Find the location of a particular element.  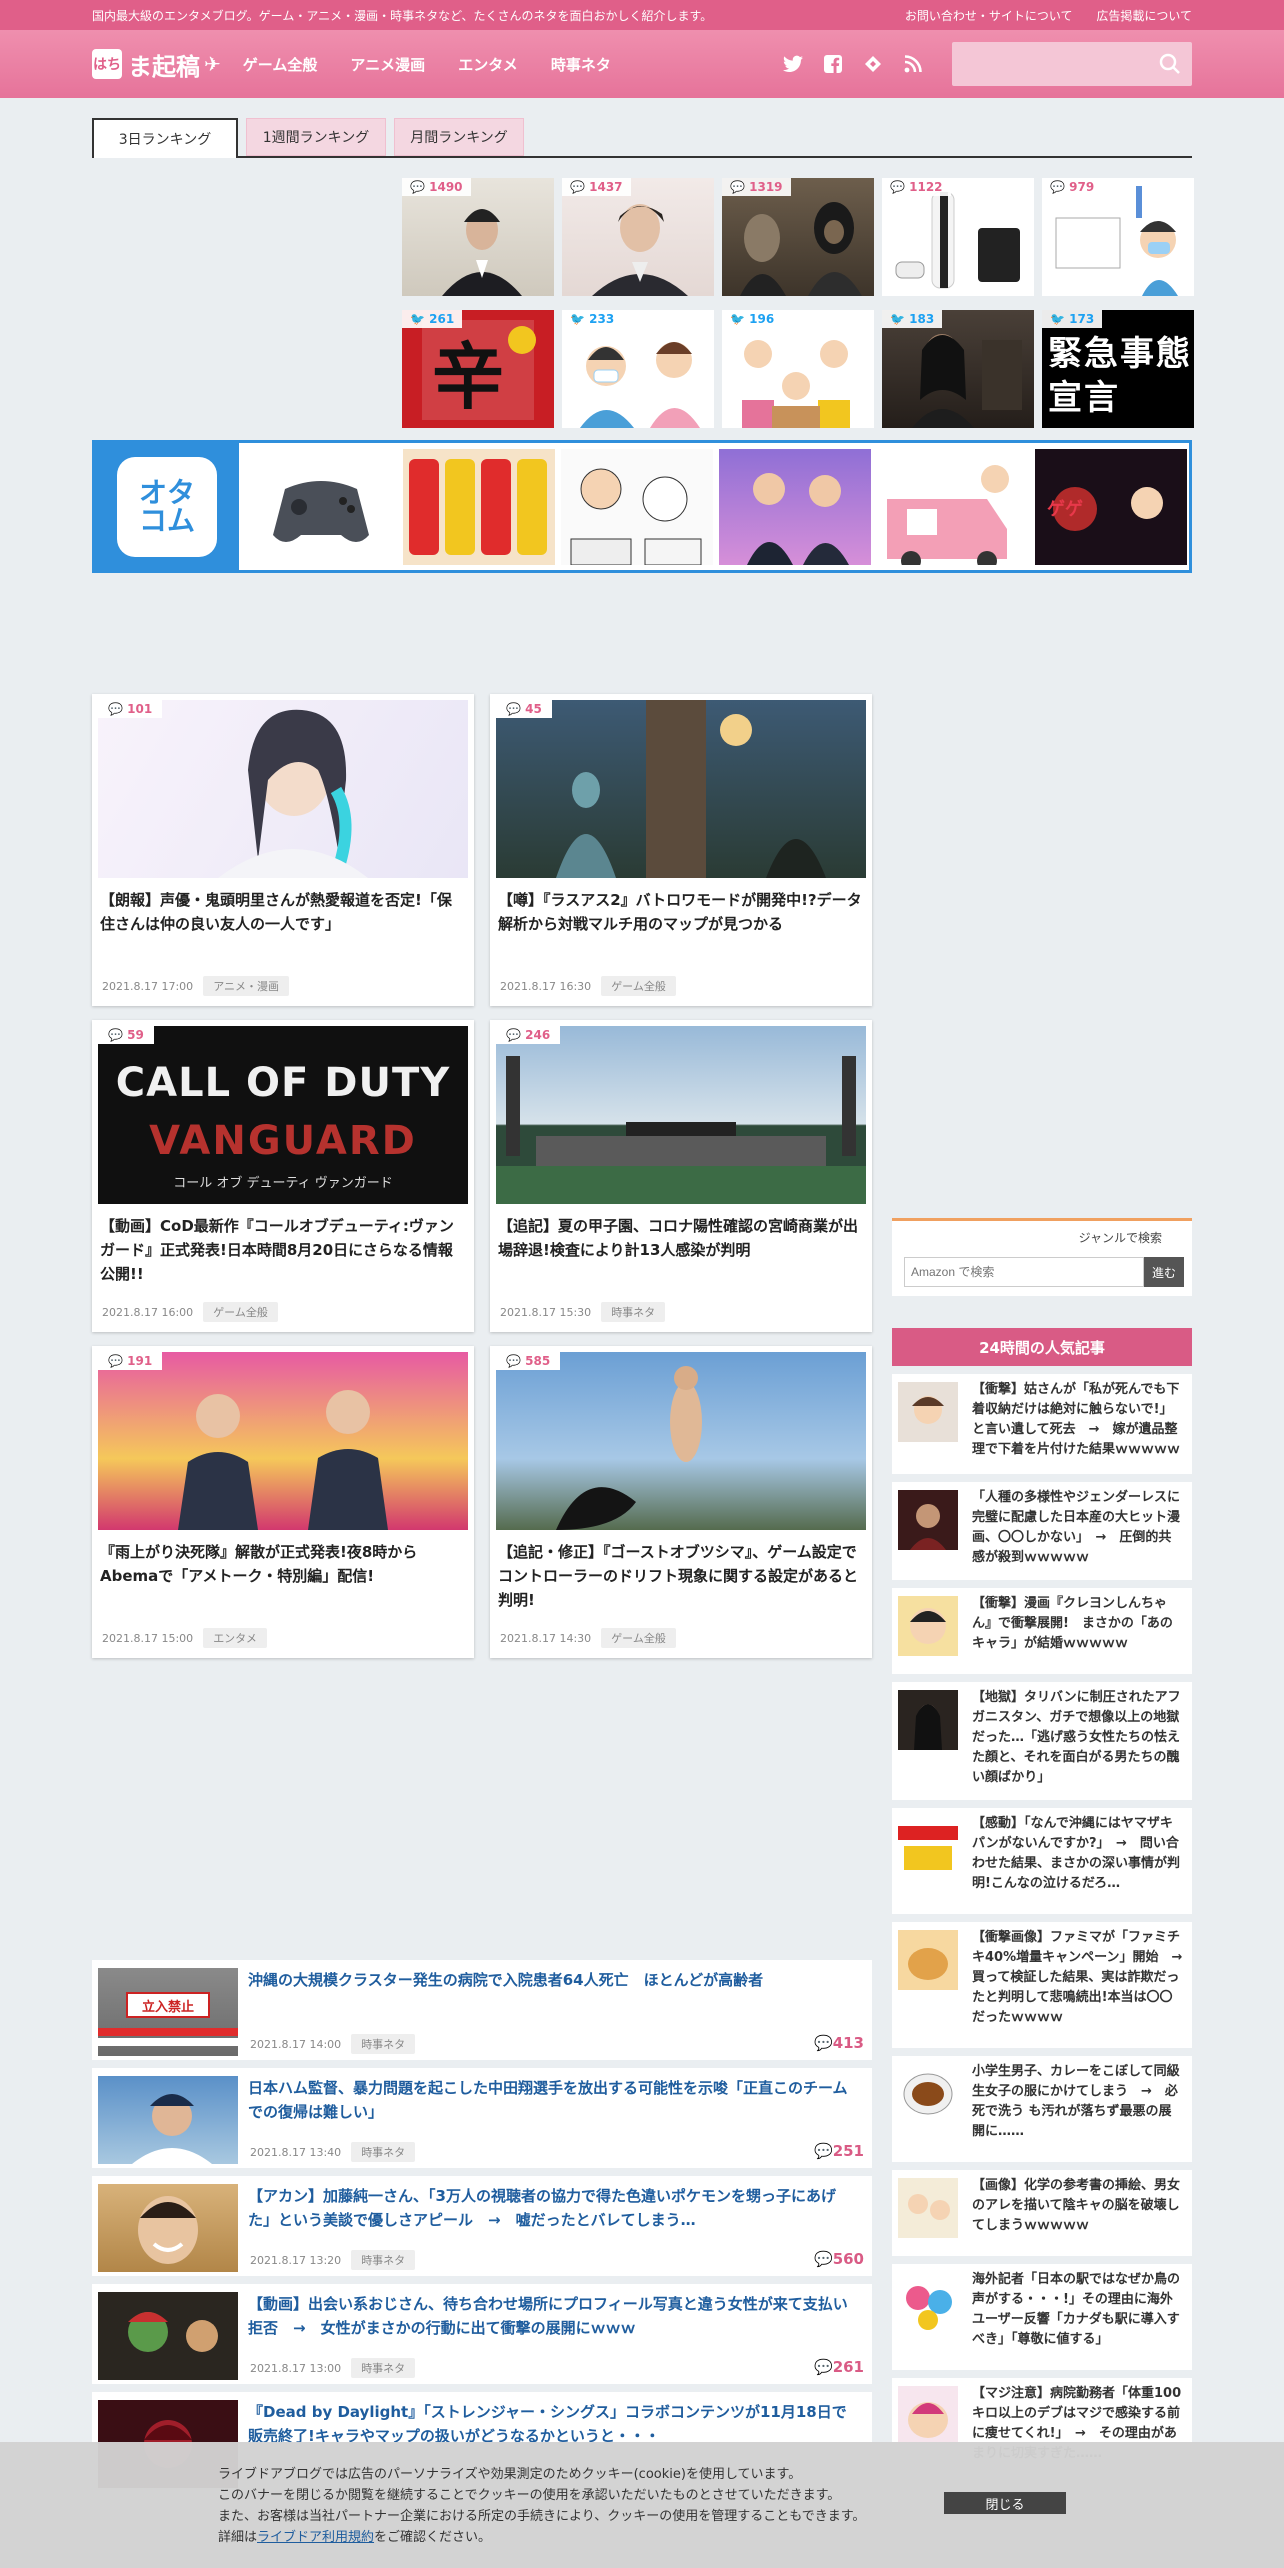

list-date: 2021.8.17 14:00 is located at coordinates (296, 2044).